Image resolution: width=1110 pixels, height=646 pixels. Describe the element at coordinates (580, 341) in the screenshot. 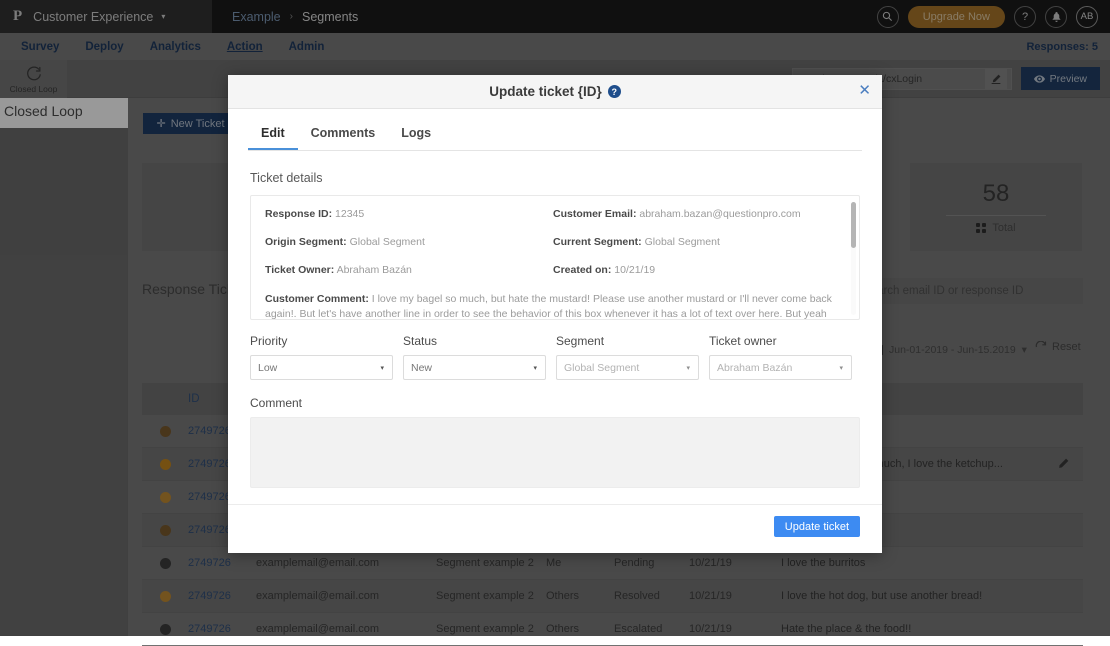

I see `segment-label: Segment` at that location.